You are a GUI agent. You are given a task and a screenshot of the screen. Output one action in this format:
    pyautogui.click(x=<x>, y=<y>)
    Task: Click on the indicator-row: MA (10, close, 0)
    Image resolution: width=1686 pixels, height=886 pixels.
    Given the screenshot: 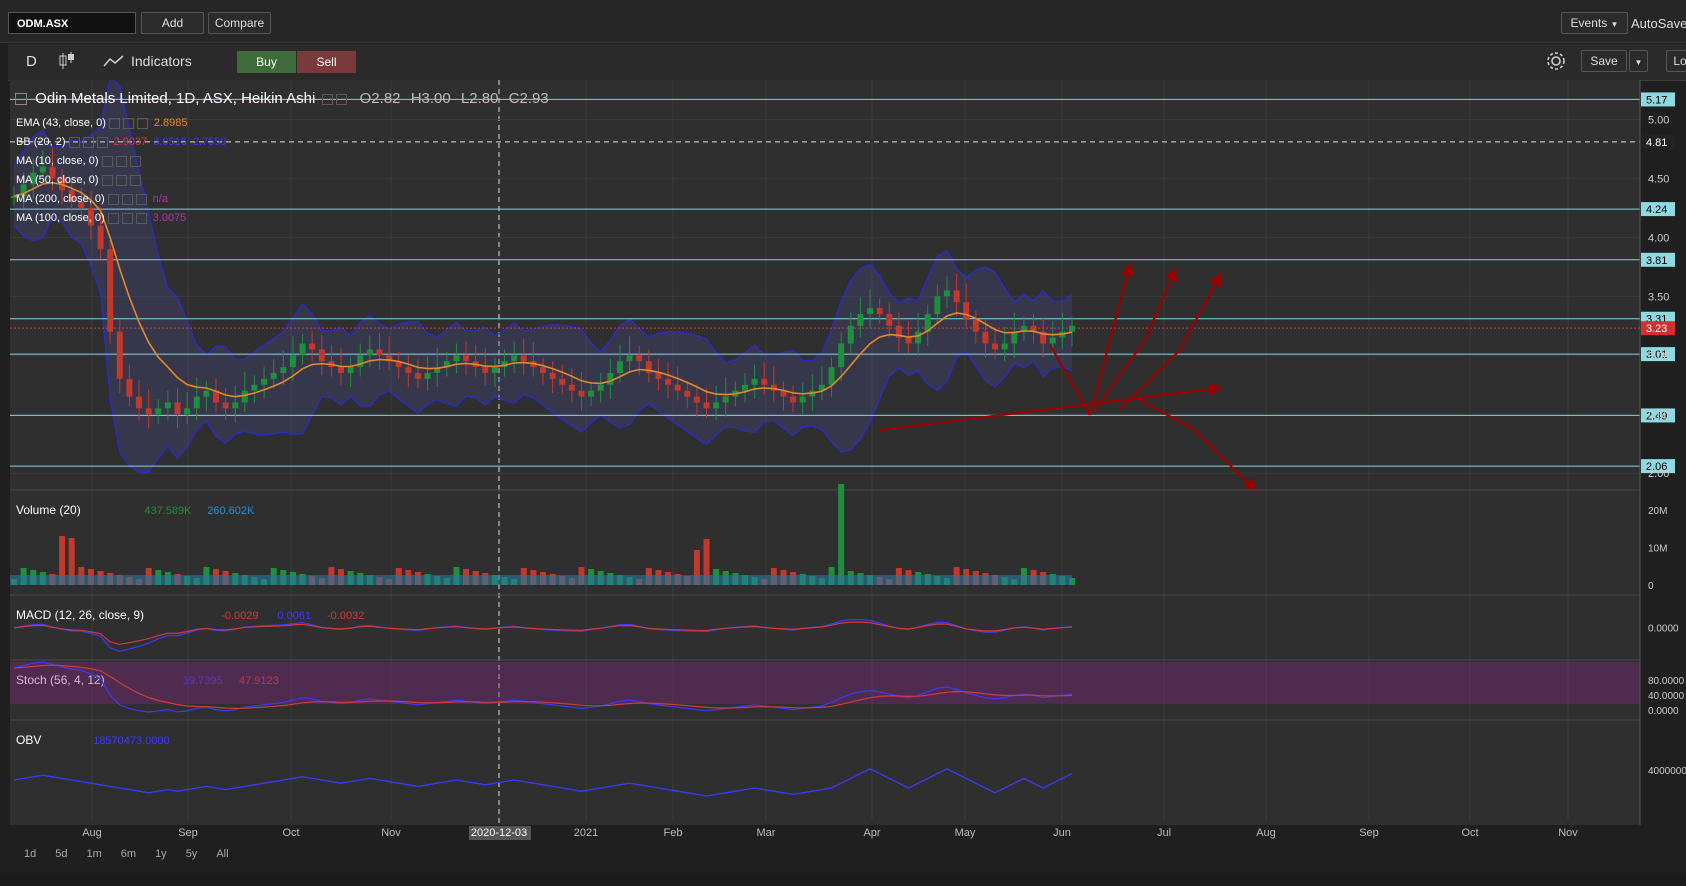 What is the action you would take?
    pyautogui.click(x=121, y=161)
    